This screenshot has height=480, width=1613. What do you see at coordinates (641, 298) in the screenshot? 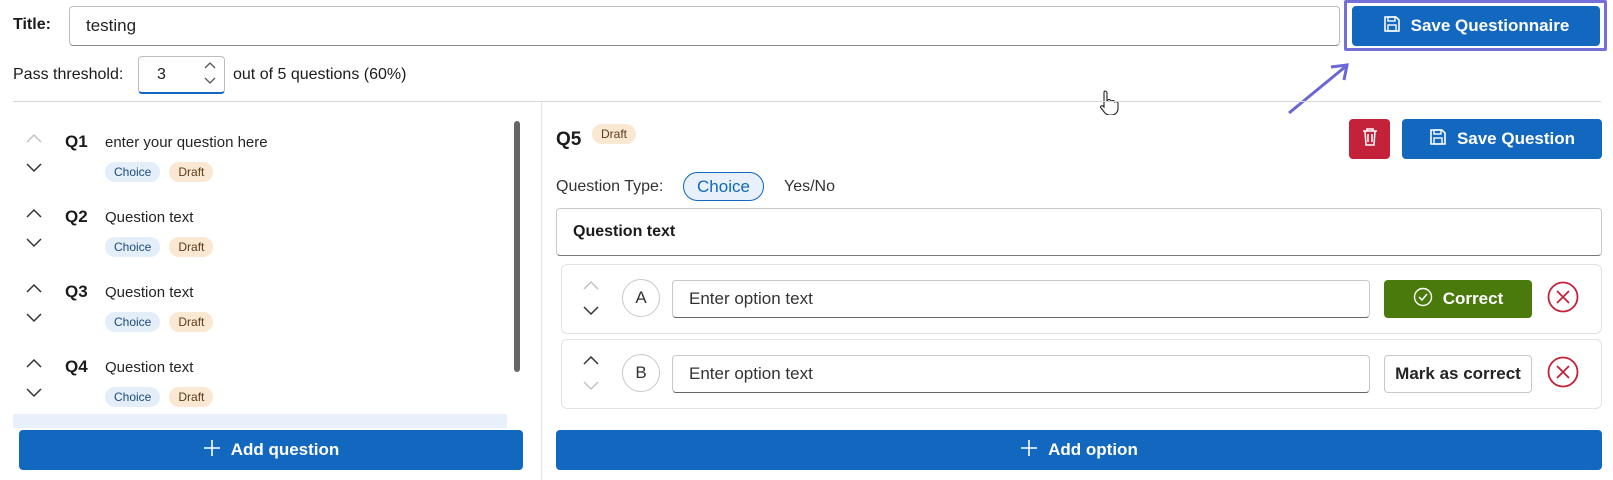
I see `option-letter: A` at bounding box center [641, 298].